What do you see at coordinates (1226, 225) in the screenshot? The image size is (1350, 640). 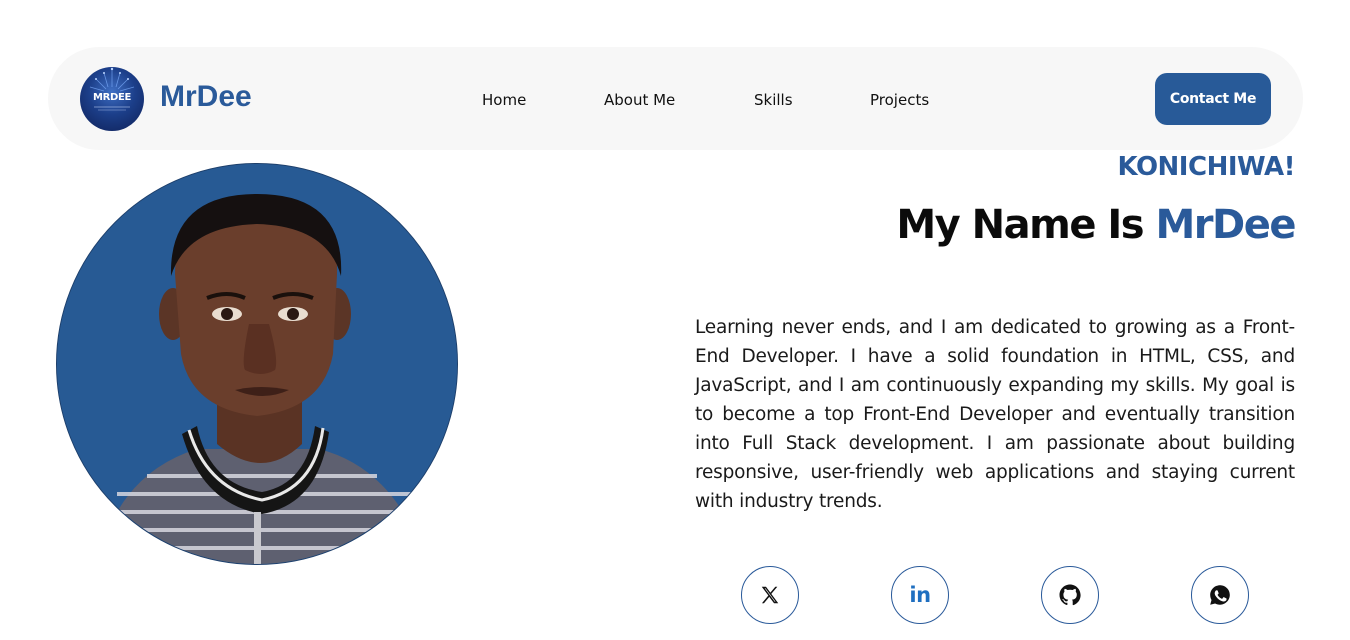 I see `headline-name: MrDee` at bounding box center [1226, 225].